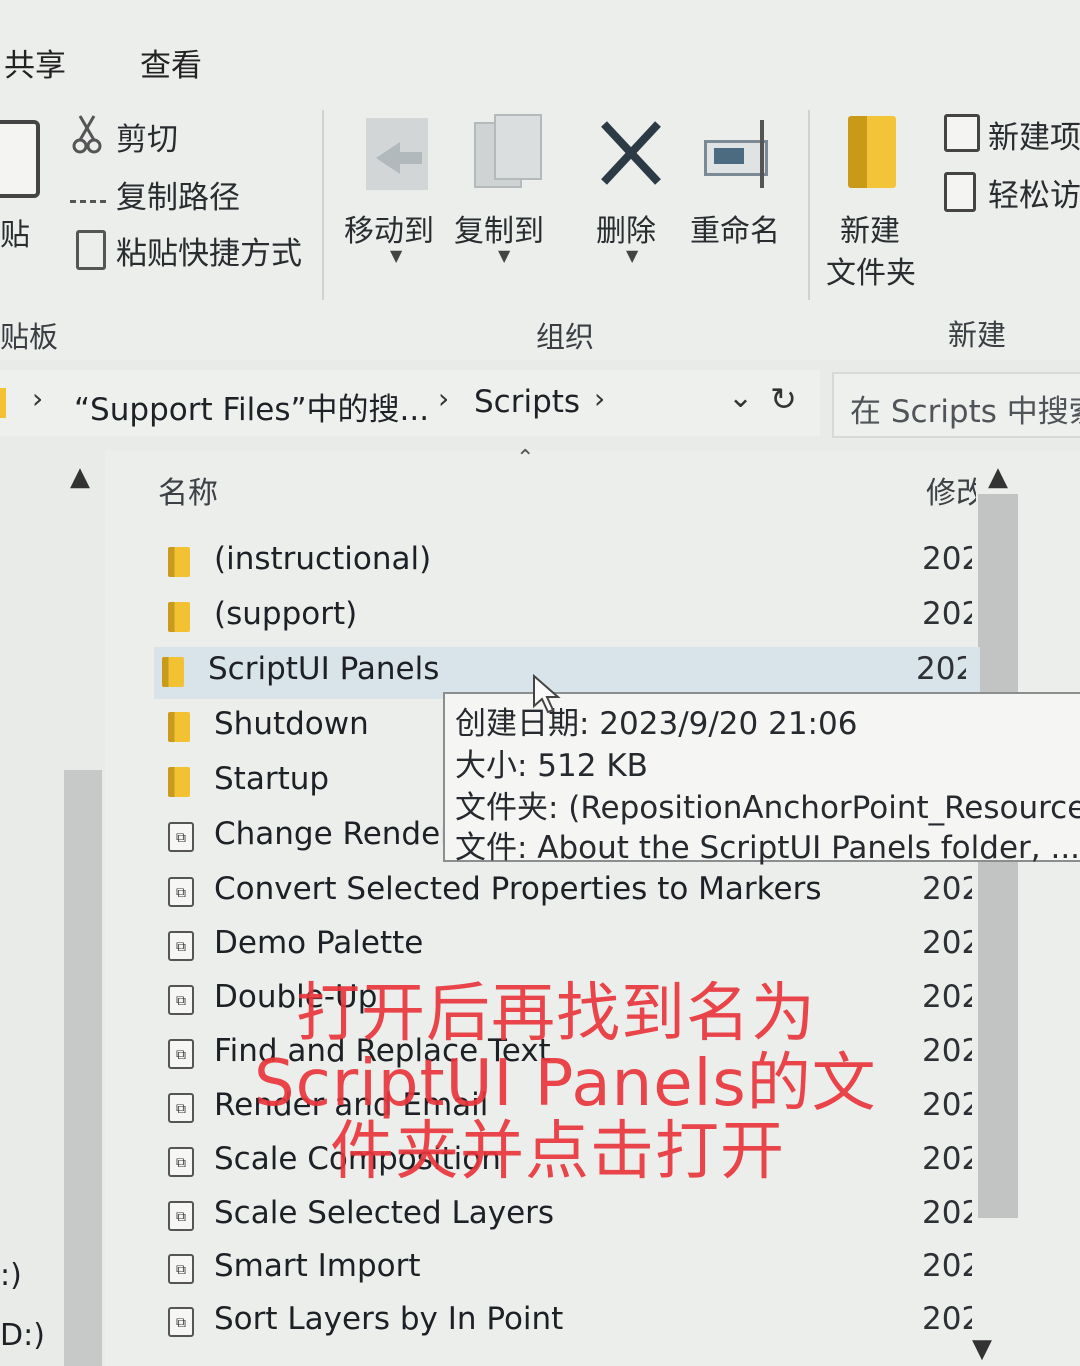  What do you see at coordinates (527, 402) in the screenshot?
I see `breadcrumb-scripts: Scripts` at bounding box center [527, 402].